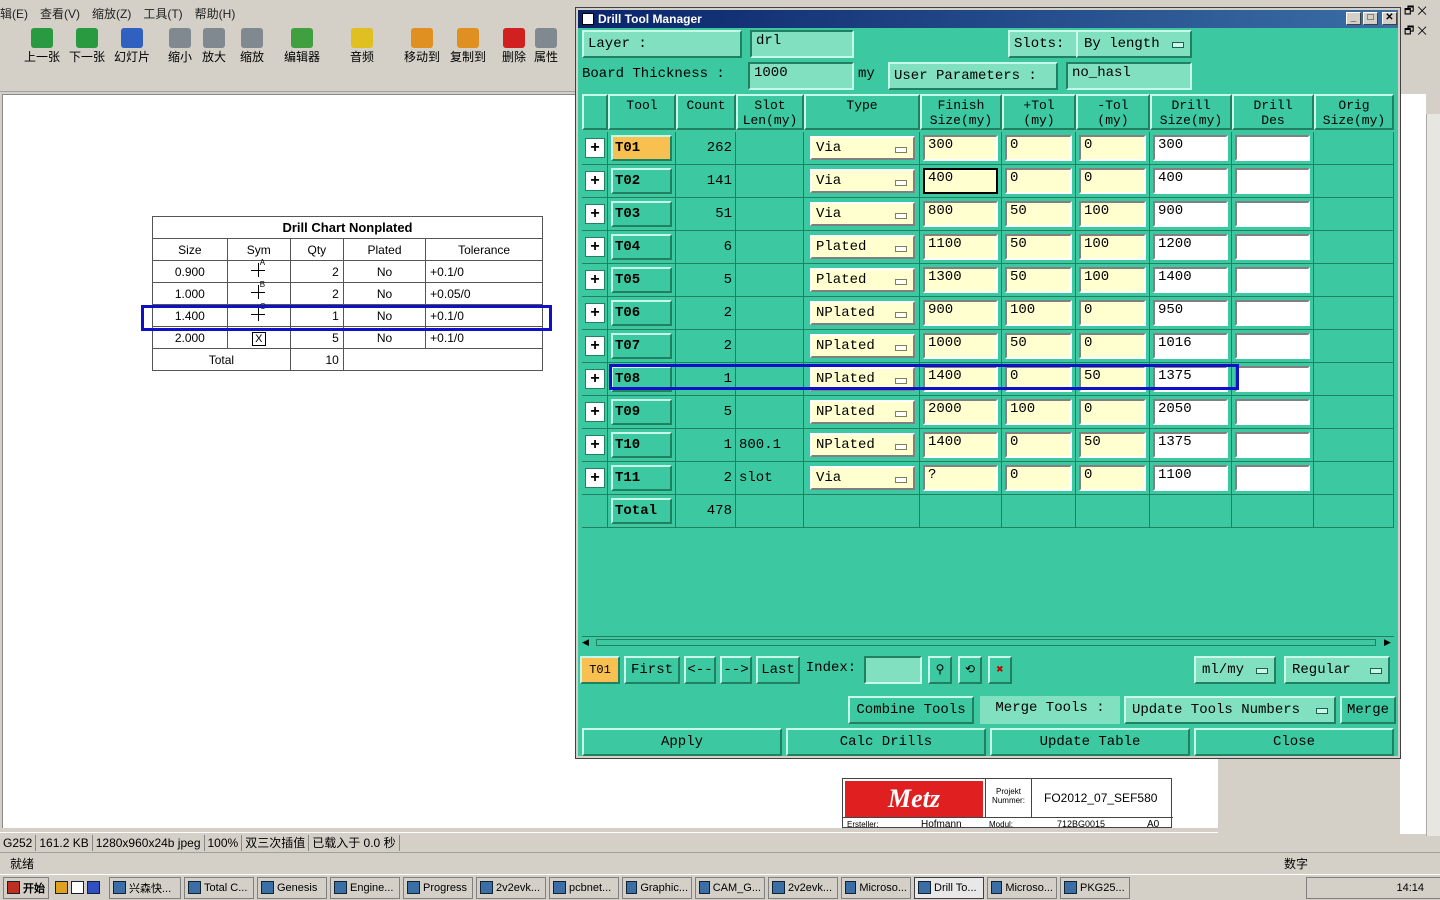 The width and height of the screenshot is (1440, 900). I want to click on finish-input: ?, so click(960, 478).